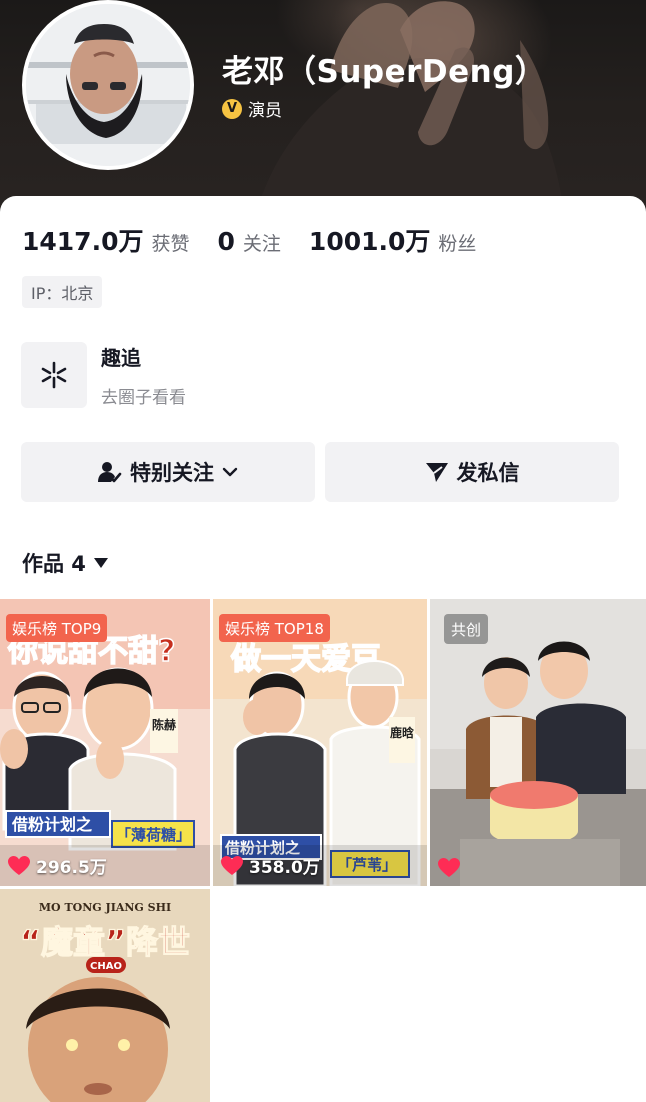 This screenshot has width=646, height=1102. What do you see at coordinates (538, 742) in the screenshot?
I see `video-tile-3: 共创` at bounding box center [538, 742].